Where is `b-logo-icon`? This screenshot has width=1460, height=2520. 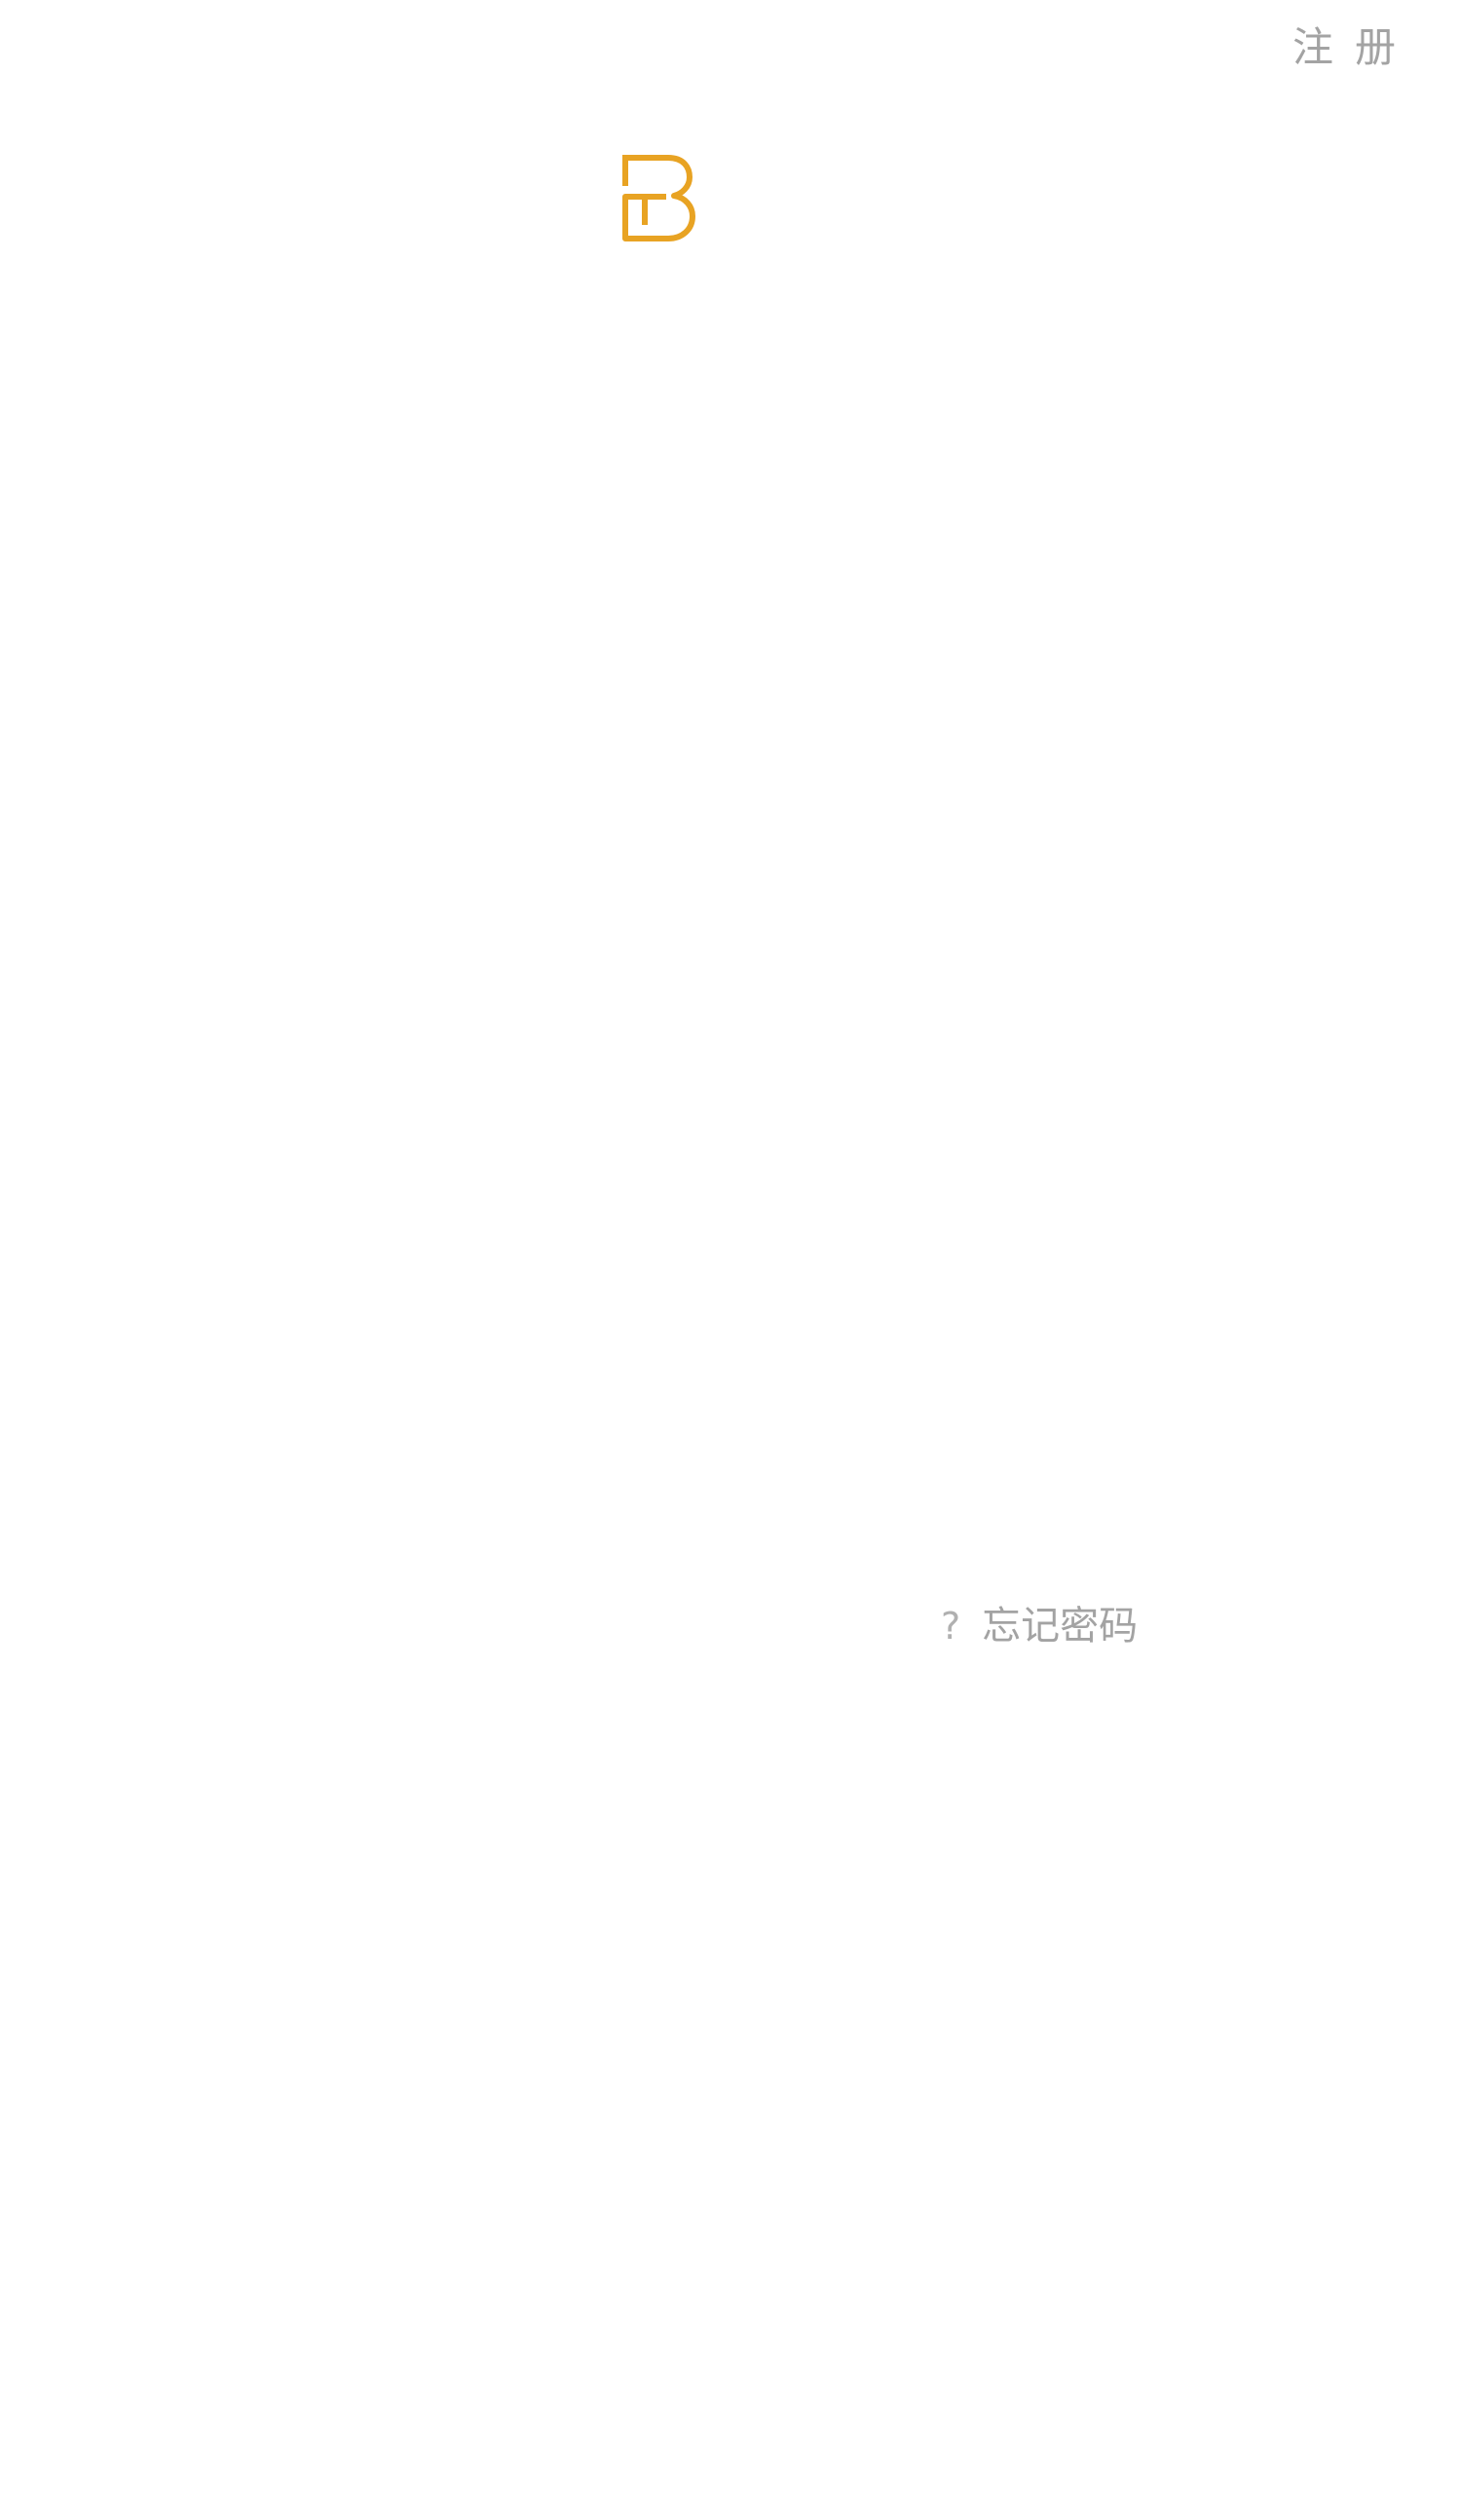
b-logo-icon is located at coordinates (659, 198).